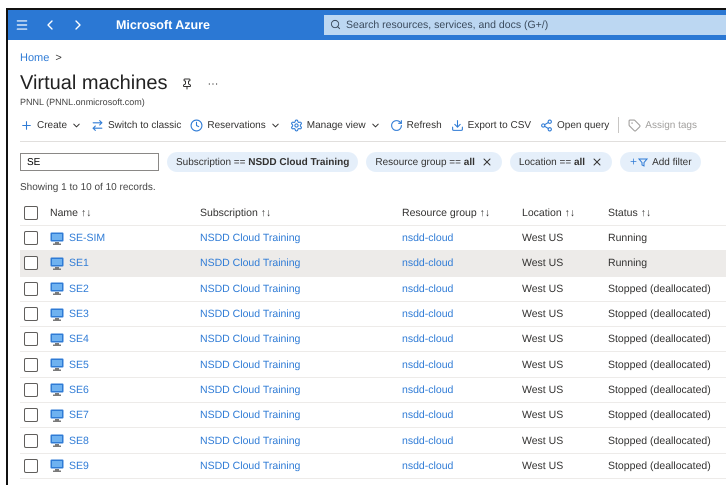 This screenshot has height=485, width=726. Describe the element at coordinates (561, 162) in the screenshot. I see `filter-pill: Location == all` at that location.